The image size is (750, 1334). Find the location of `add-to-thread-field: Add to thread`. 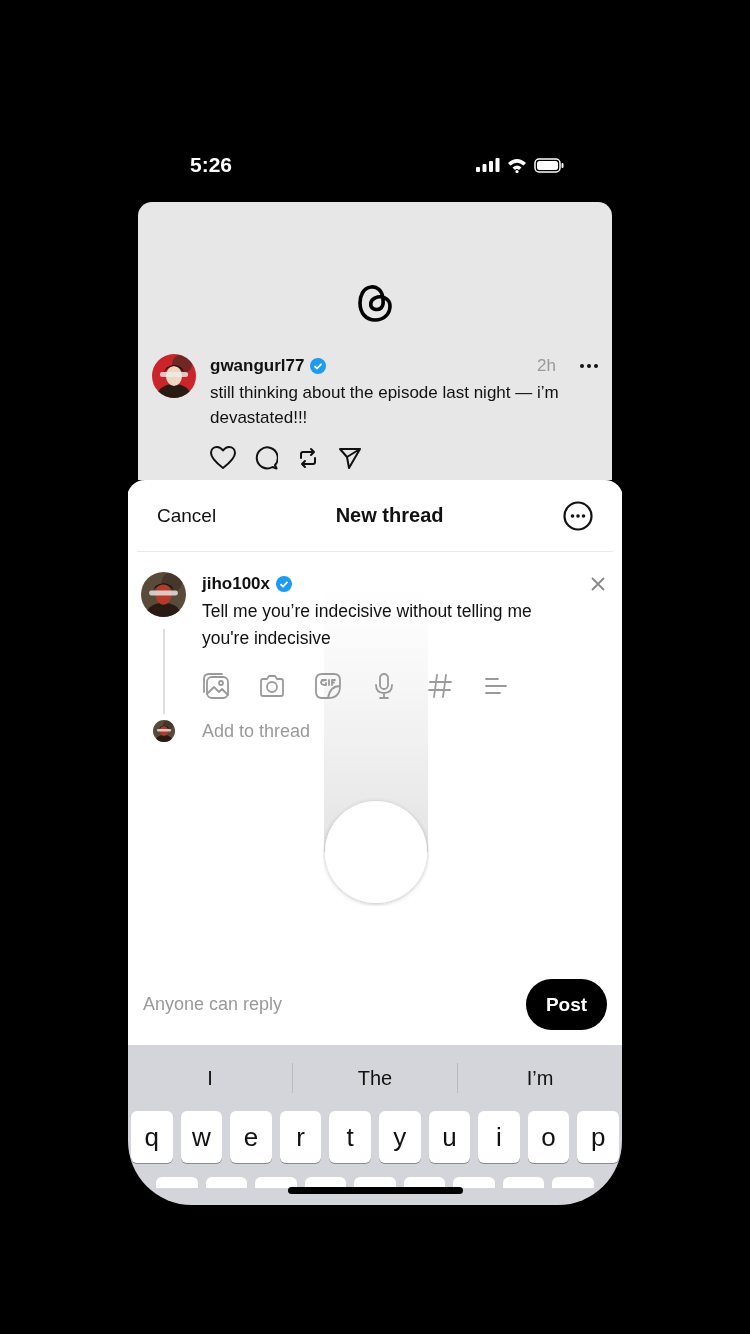

add-to-thread-field: Add to thread is located at coordinates (302, 731).